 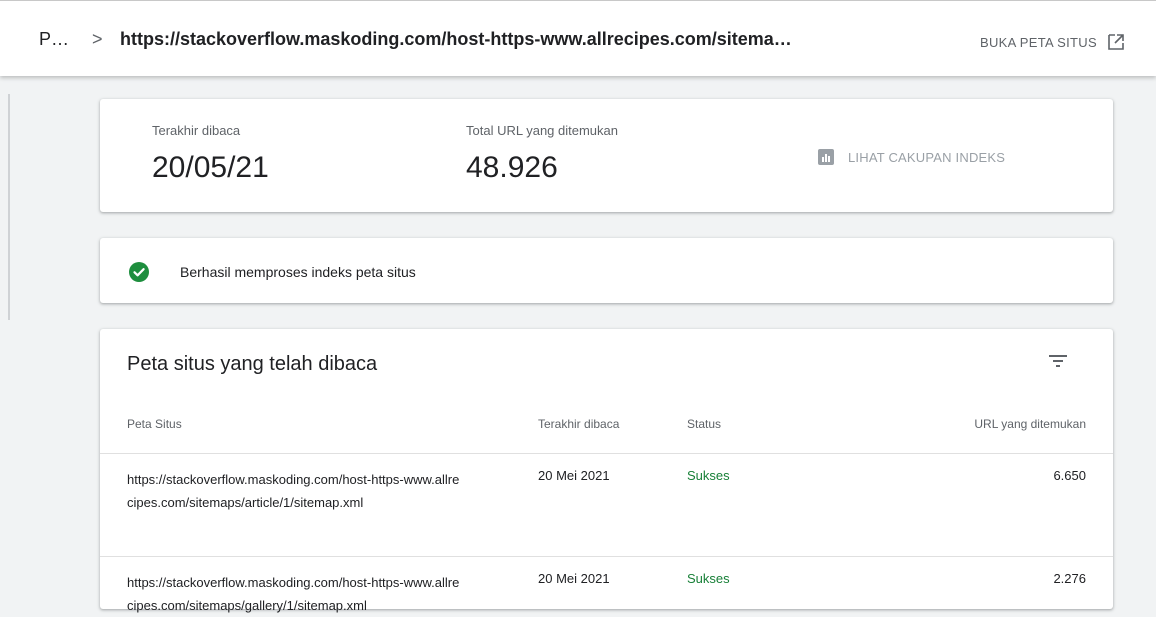 What do you see at coordinates (247, 605) in the screenshot?
I see `sitemap-url-line: cipes.com/sitemaps/gallery/1/sitemap.xml` at bounding box center [247, 605].